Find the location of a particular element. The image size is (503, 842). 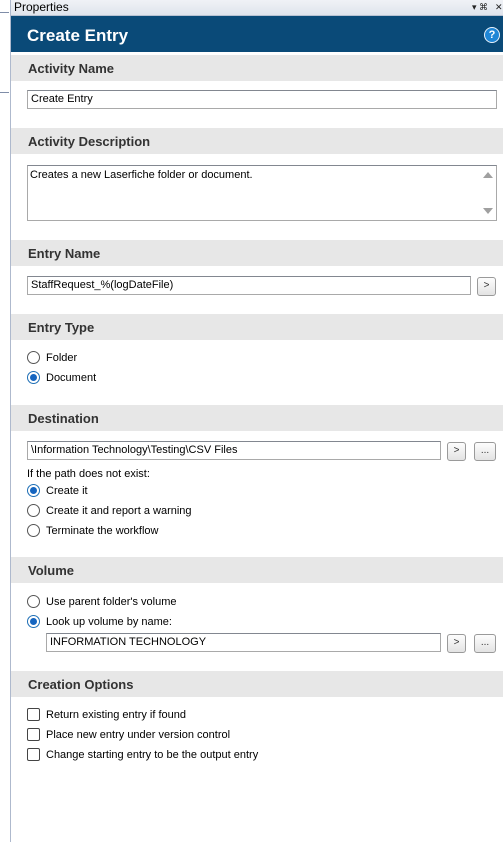

entry-name-input: StaffRequest_%(logDateFile) is located at coordinates (249, 285).